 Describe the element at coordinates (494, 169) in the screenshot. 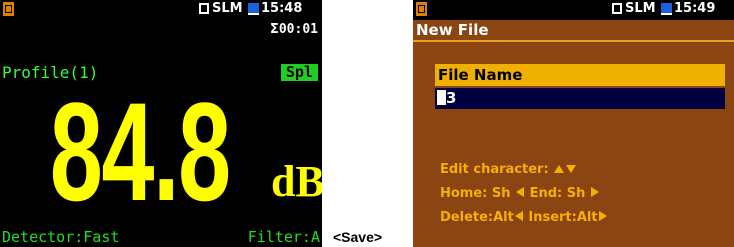

I see `help-edit-text: Edit character:` at that location.